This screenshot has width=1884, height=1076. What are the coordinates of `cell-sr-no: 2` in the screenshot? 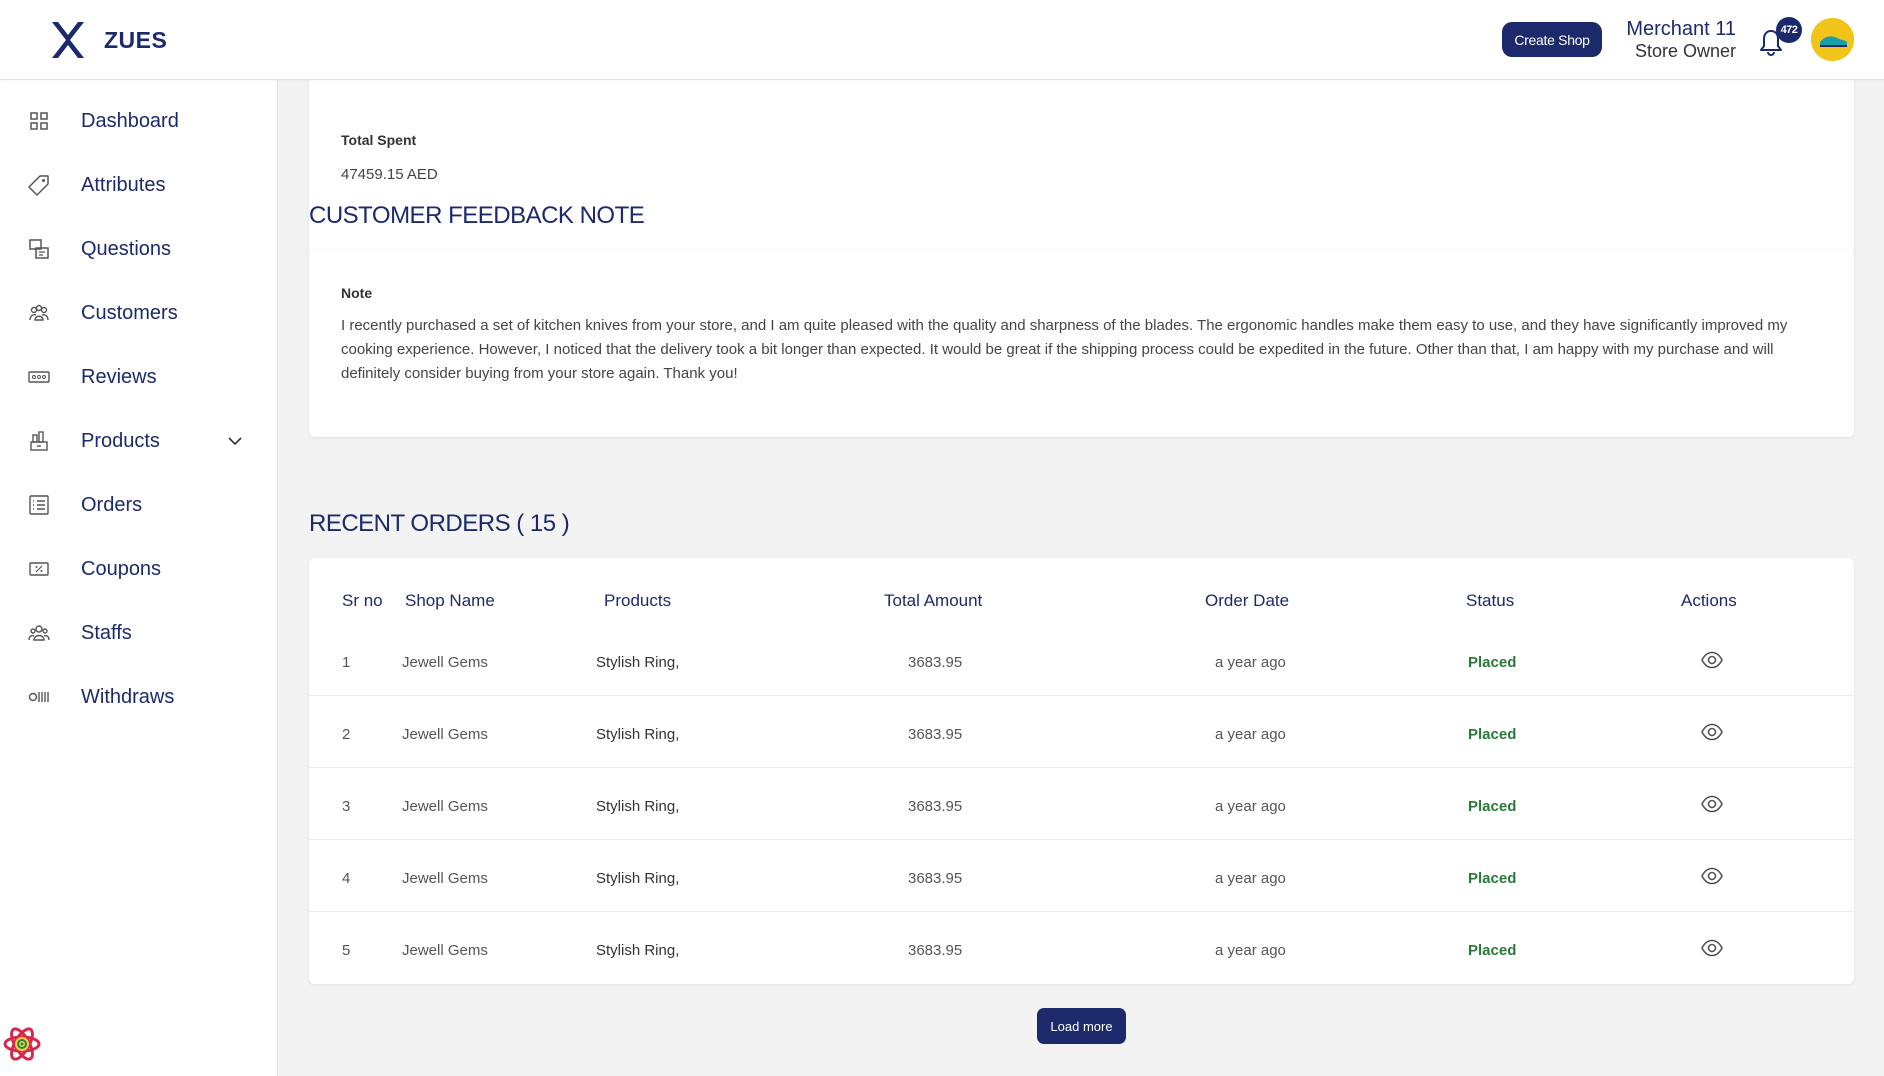 It's located at (346, 734).